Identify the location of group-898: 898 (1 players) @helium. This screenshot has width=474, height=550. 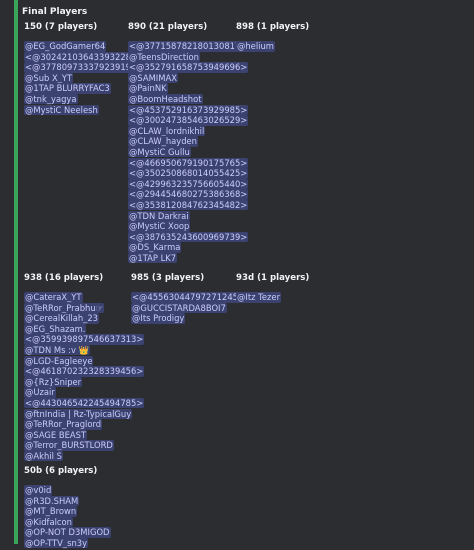
(273, 36).